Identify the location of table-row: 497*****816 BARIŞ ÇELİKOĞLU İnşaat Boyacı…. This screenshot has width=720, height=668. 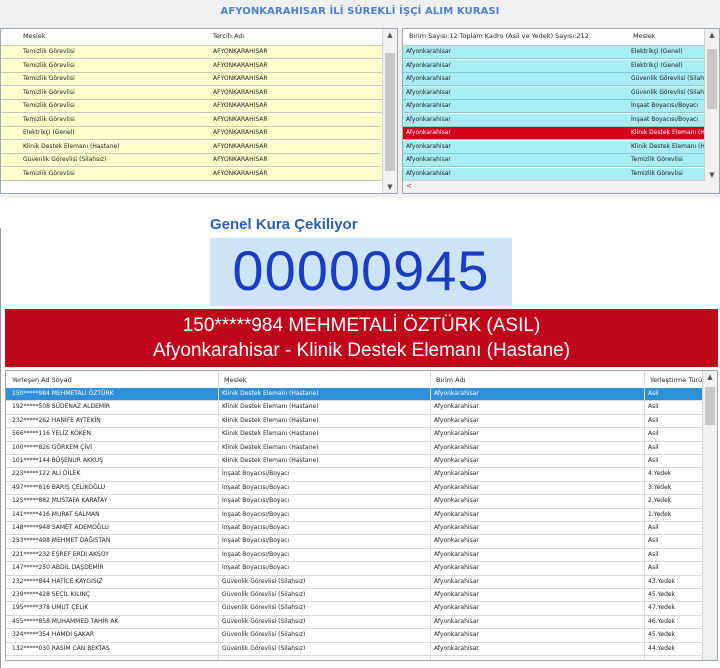
(354, 488).